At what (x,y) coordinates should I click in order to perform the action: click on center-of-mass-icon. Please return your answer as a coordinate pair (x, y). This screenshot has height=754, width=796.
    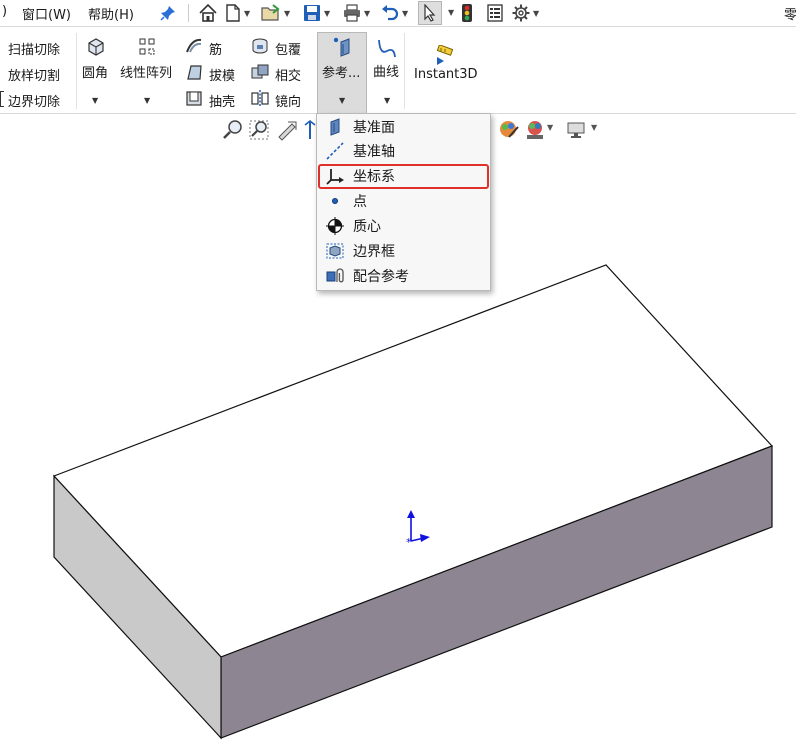
    Looking at the image, I should click on (335, 226).